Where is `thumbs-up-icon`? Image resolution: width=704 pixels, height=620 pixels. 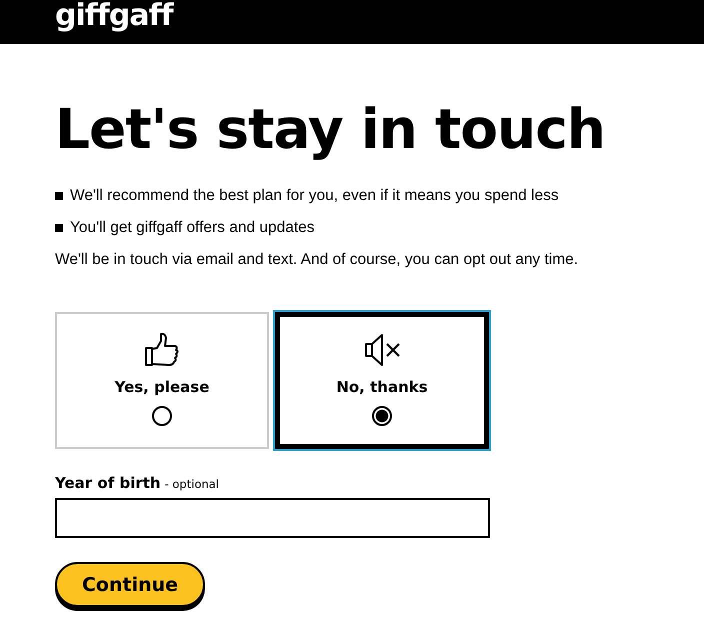
thumbs-up-icon is located at coordinates (162, 350).